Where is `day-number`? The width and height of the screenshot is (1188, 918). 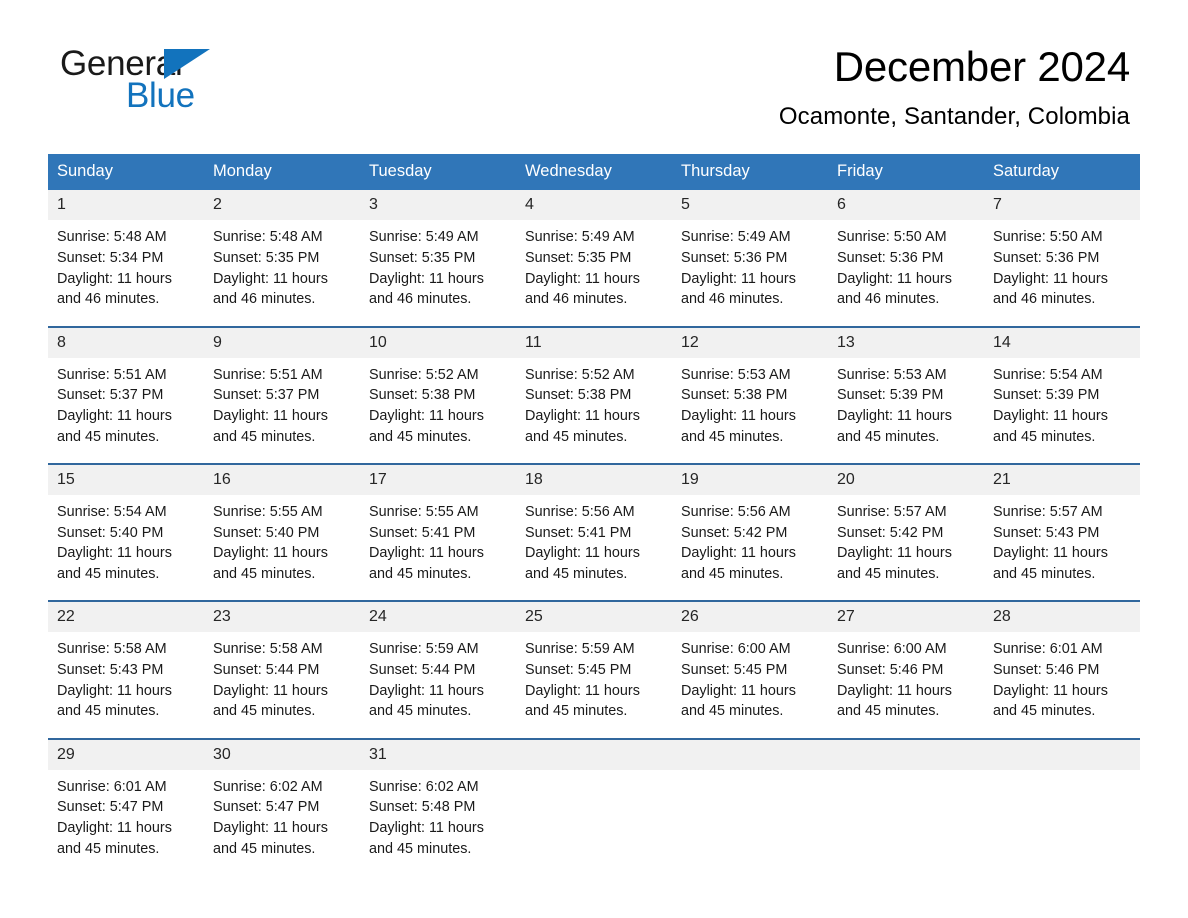 day-number is located at coordinates (750, 754).